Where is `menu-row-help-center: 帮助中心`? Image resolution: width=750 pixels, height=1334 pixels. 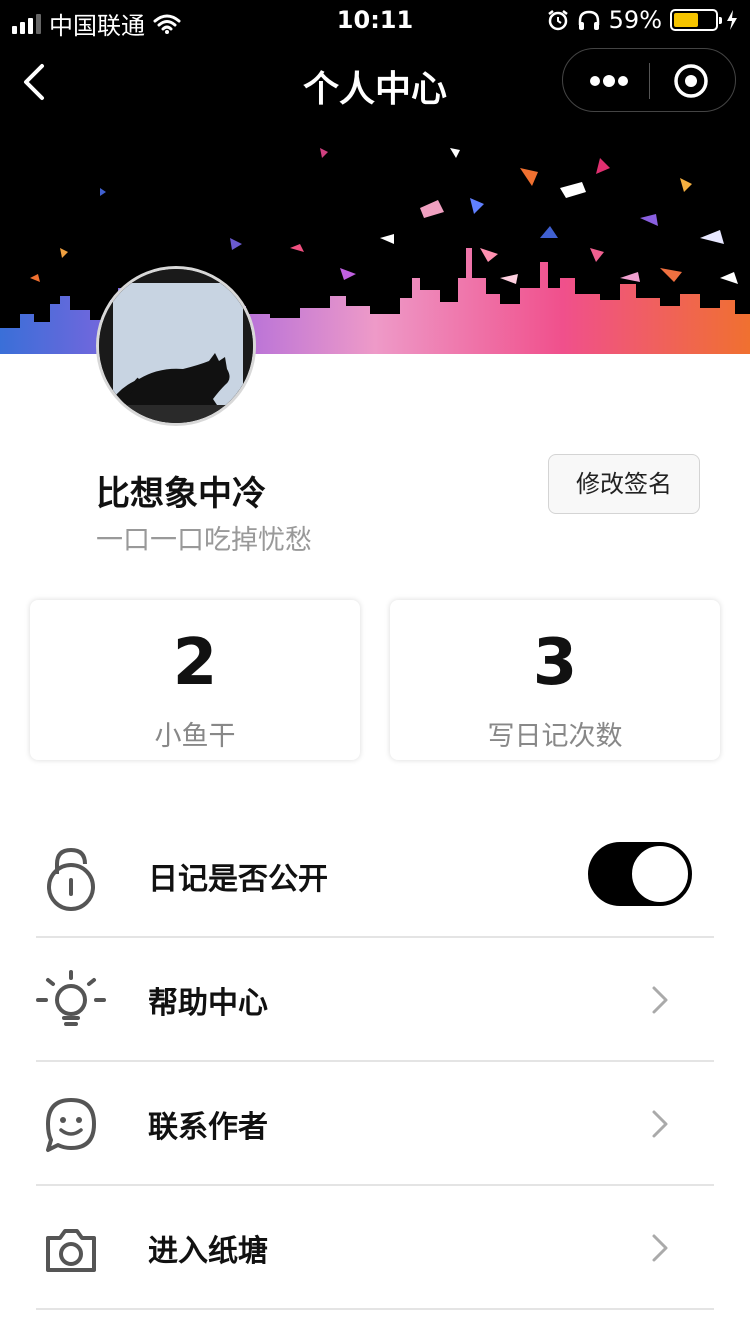
menu-row-help-center: 帮助中心 is located at coordinates (375, 1000).